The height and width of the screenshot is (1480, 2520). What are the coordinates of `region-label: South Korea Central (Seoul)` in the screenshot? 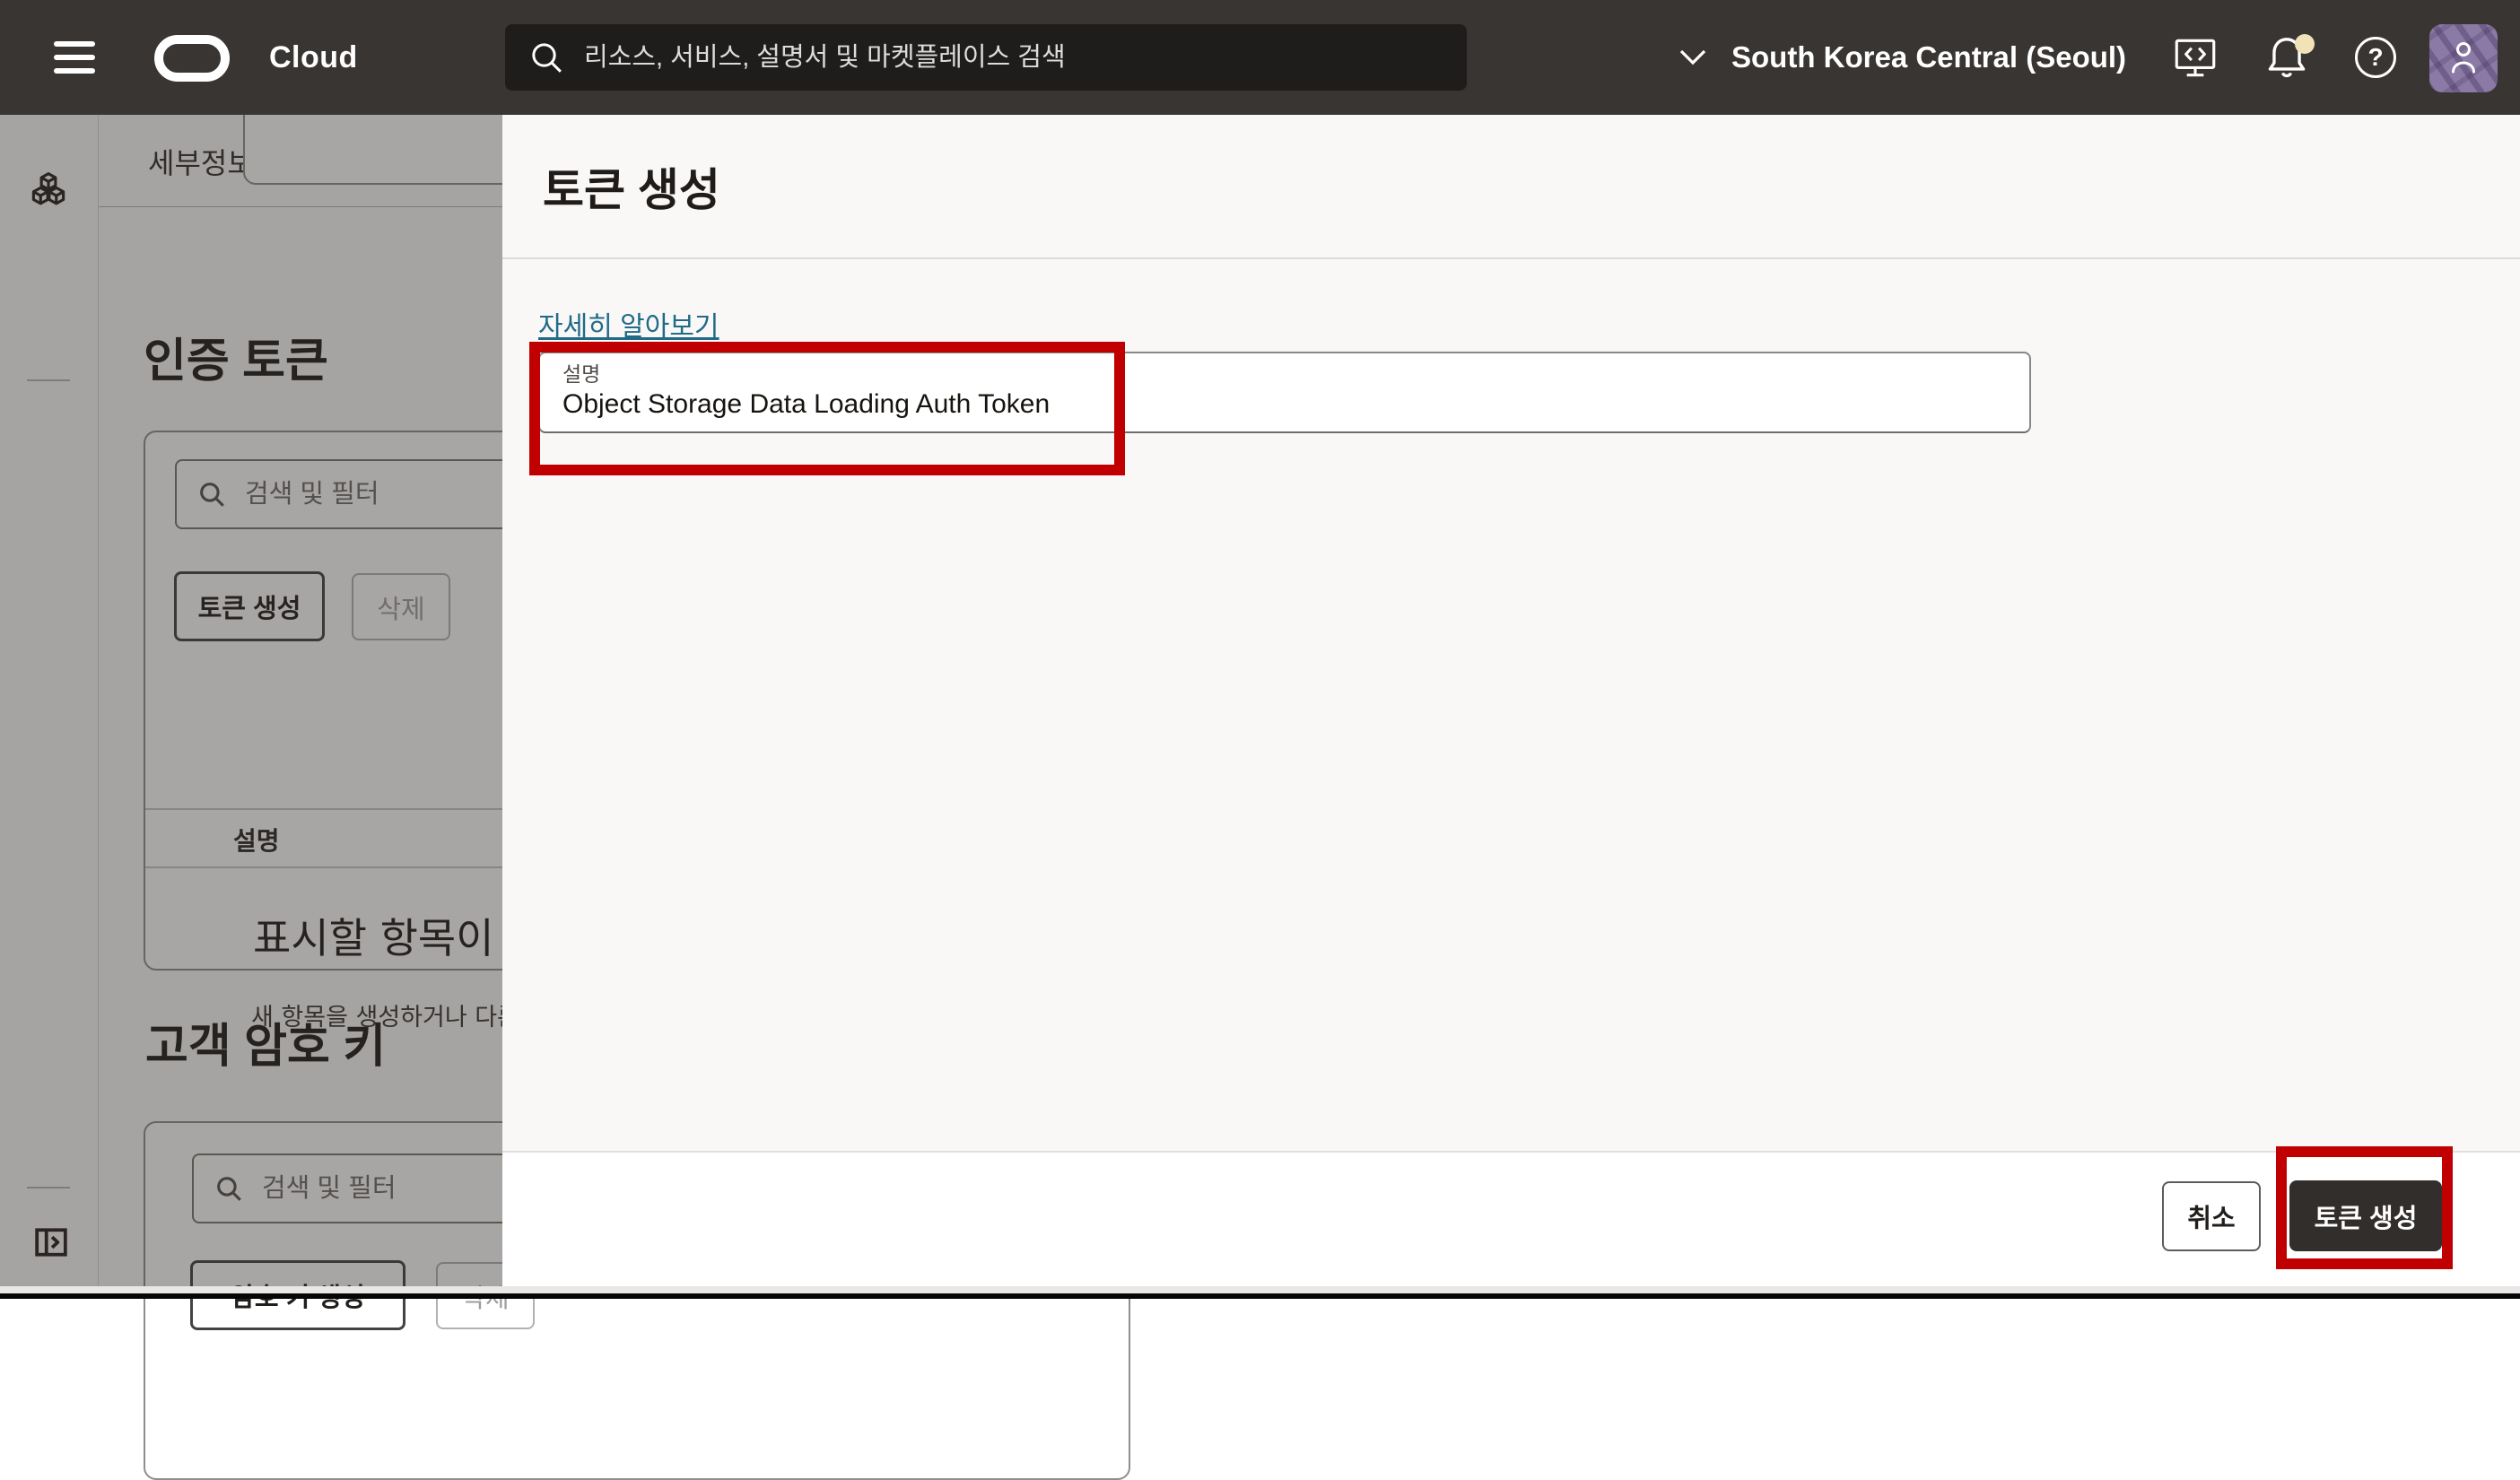 It's located at (1929, 57).